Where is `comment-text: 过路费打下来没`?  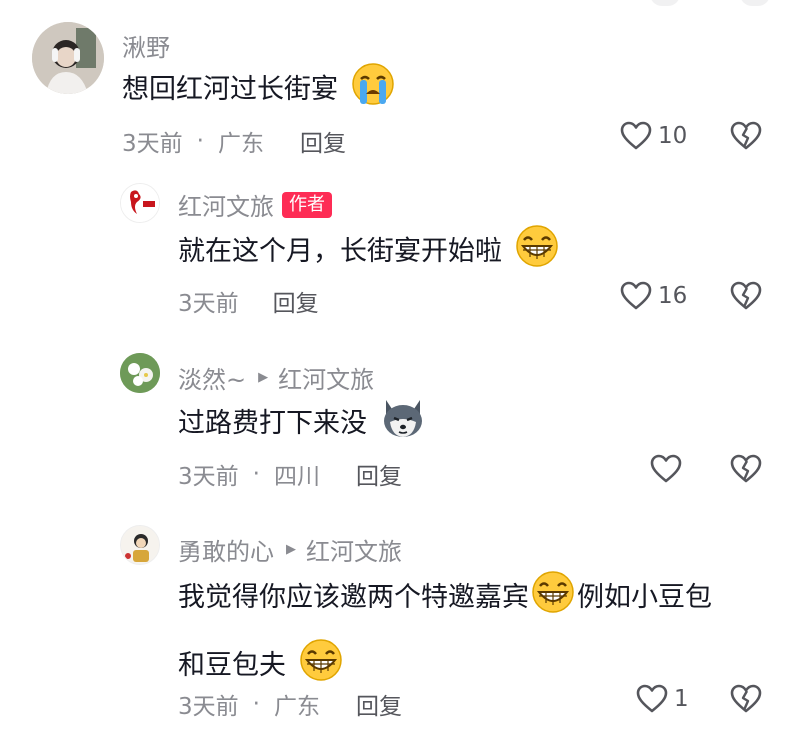
comment-text: 过路费打下来没 is located at coordinates (302, 426).